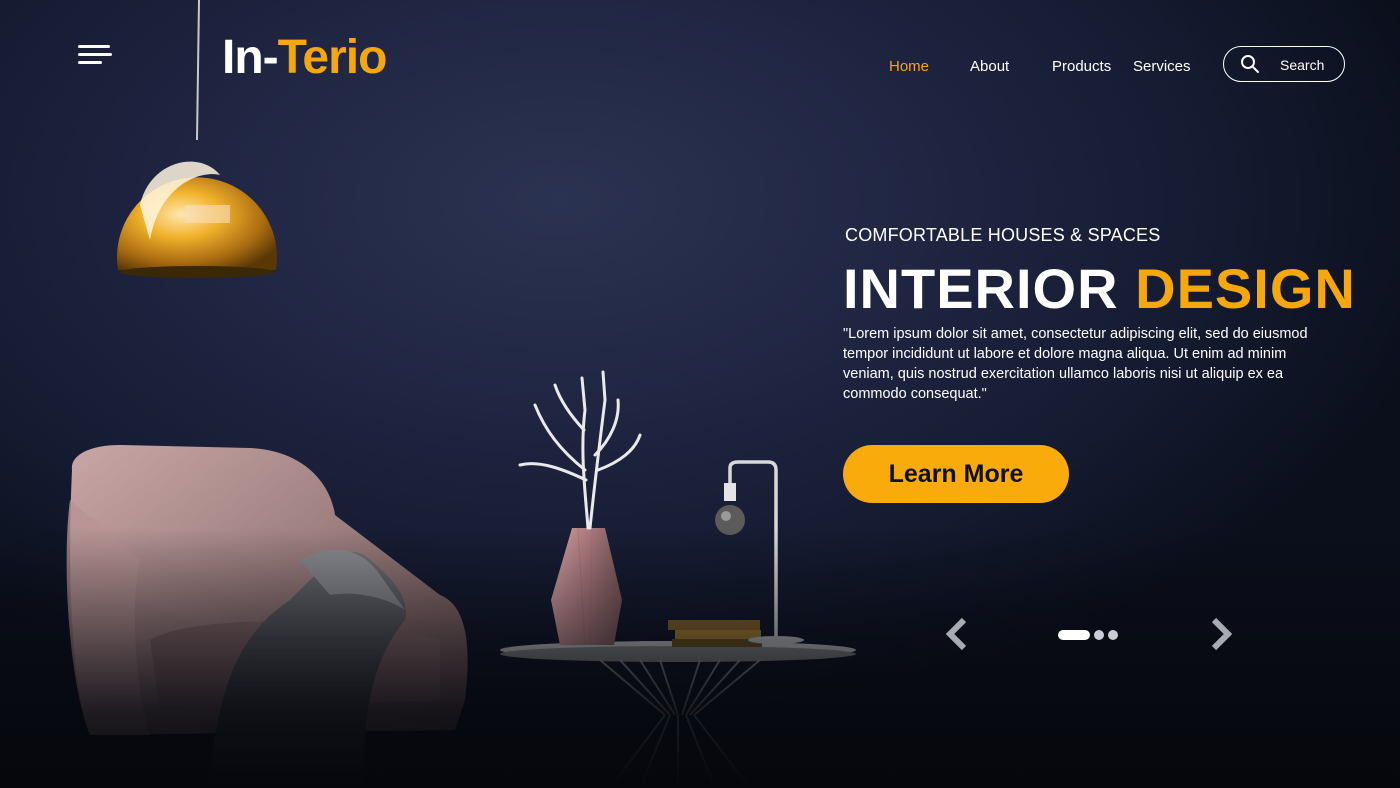 The width and height of the screenshot is (1400, 788). Describe the element at coordinates (1221, 634) in the screenshot. I see `chevron-right-icon` at that location.